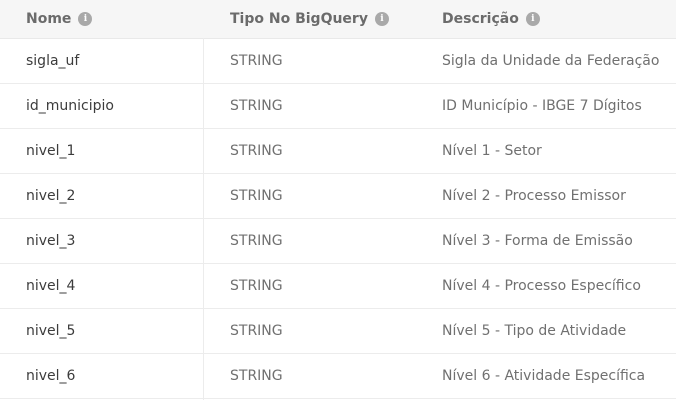  Describe the element at coordinates (480, 19) in the screenshot. I see `header-label-description: Descrição` at that location.